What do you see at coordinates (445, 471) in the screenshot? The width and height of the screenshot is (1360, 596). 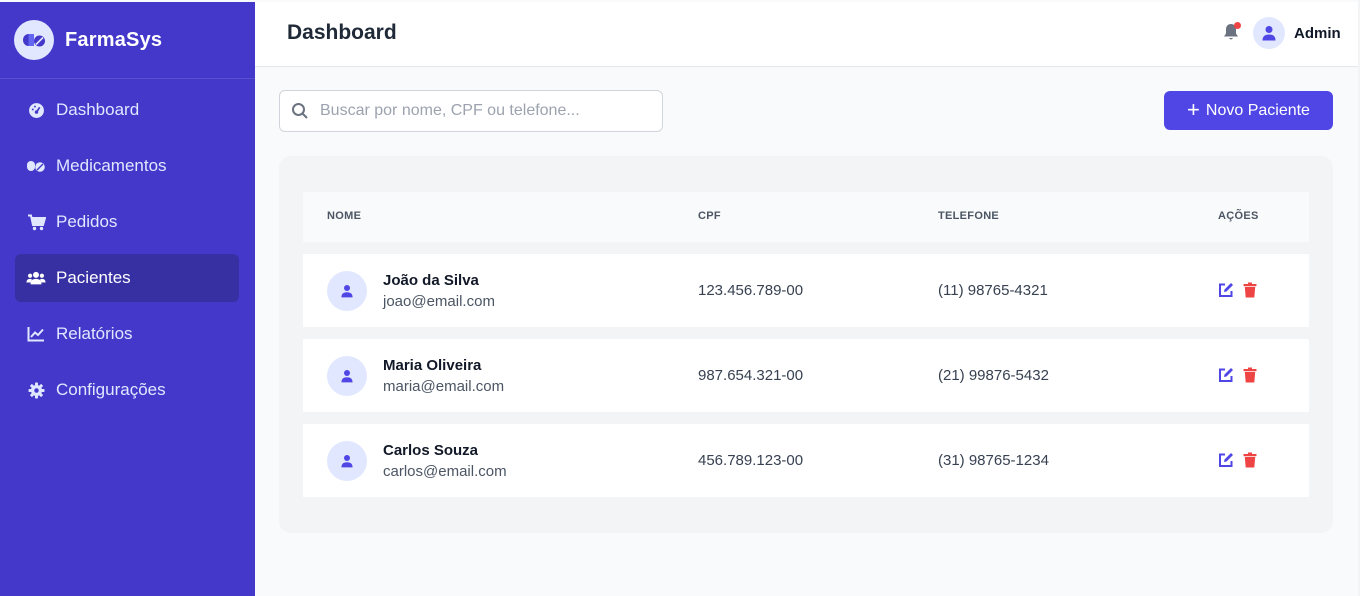 I see `patient-email: carlos@email.com` at bounding box center [445, 471].